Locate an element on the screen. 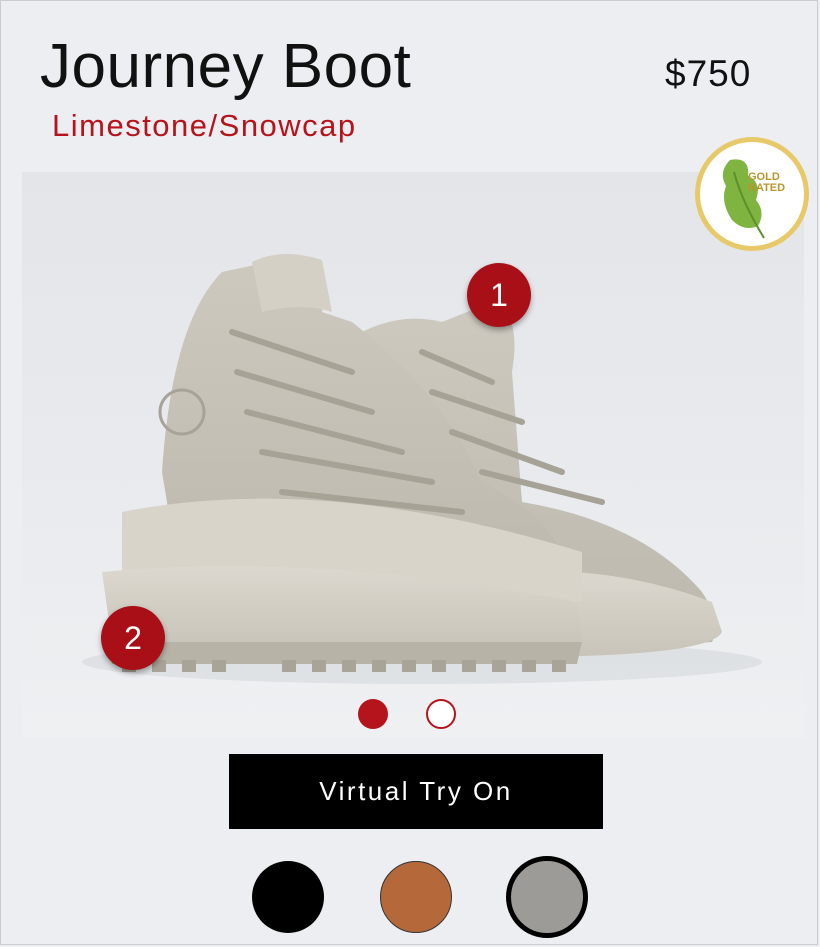  color-swatch-black is located at coordinates (288, 897).